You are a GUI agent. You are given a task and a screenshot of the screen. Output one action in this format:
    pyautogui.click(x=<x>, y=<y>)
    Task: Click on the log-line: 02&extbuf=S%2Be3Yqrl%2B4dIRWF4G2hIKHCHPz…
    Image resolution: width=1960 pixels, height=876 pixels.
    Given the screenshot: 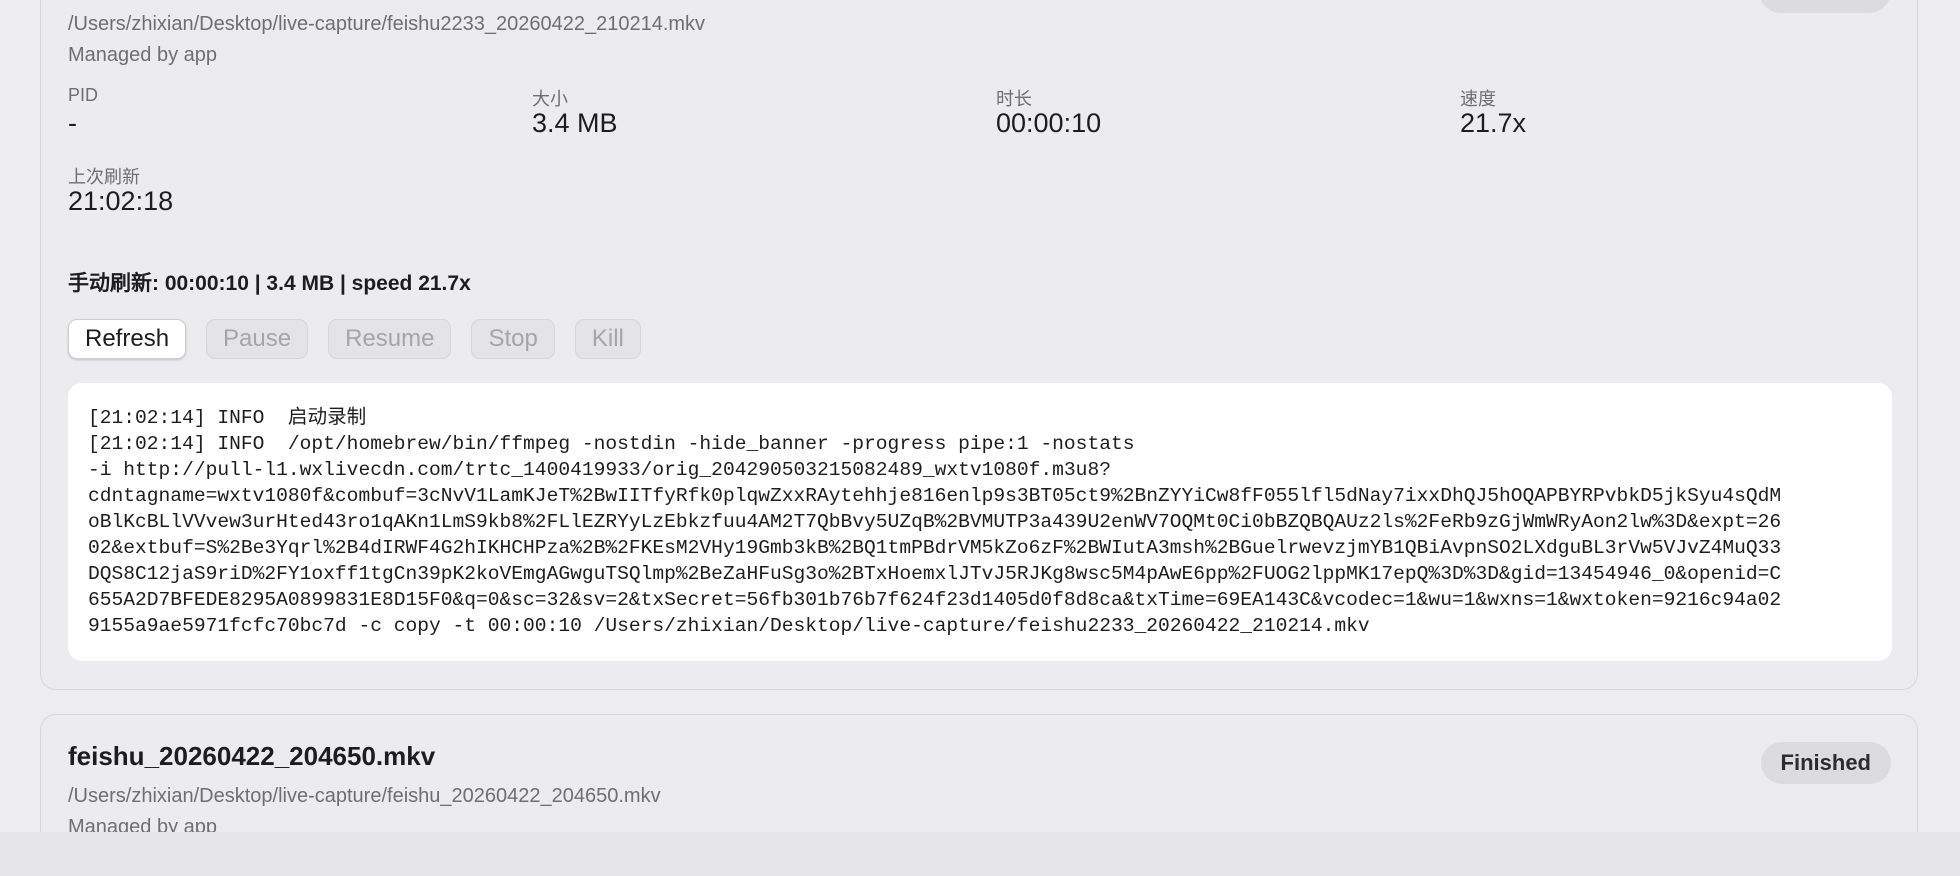 What is the action you would take?
    pyautogui.click(x=935, y=548)
    